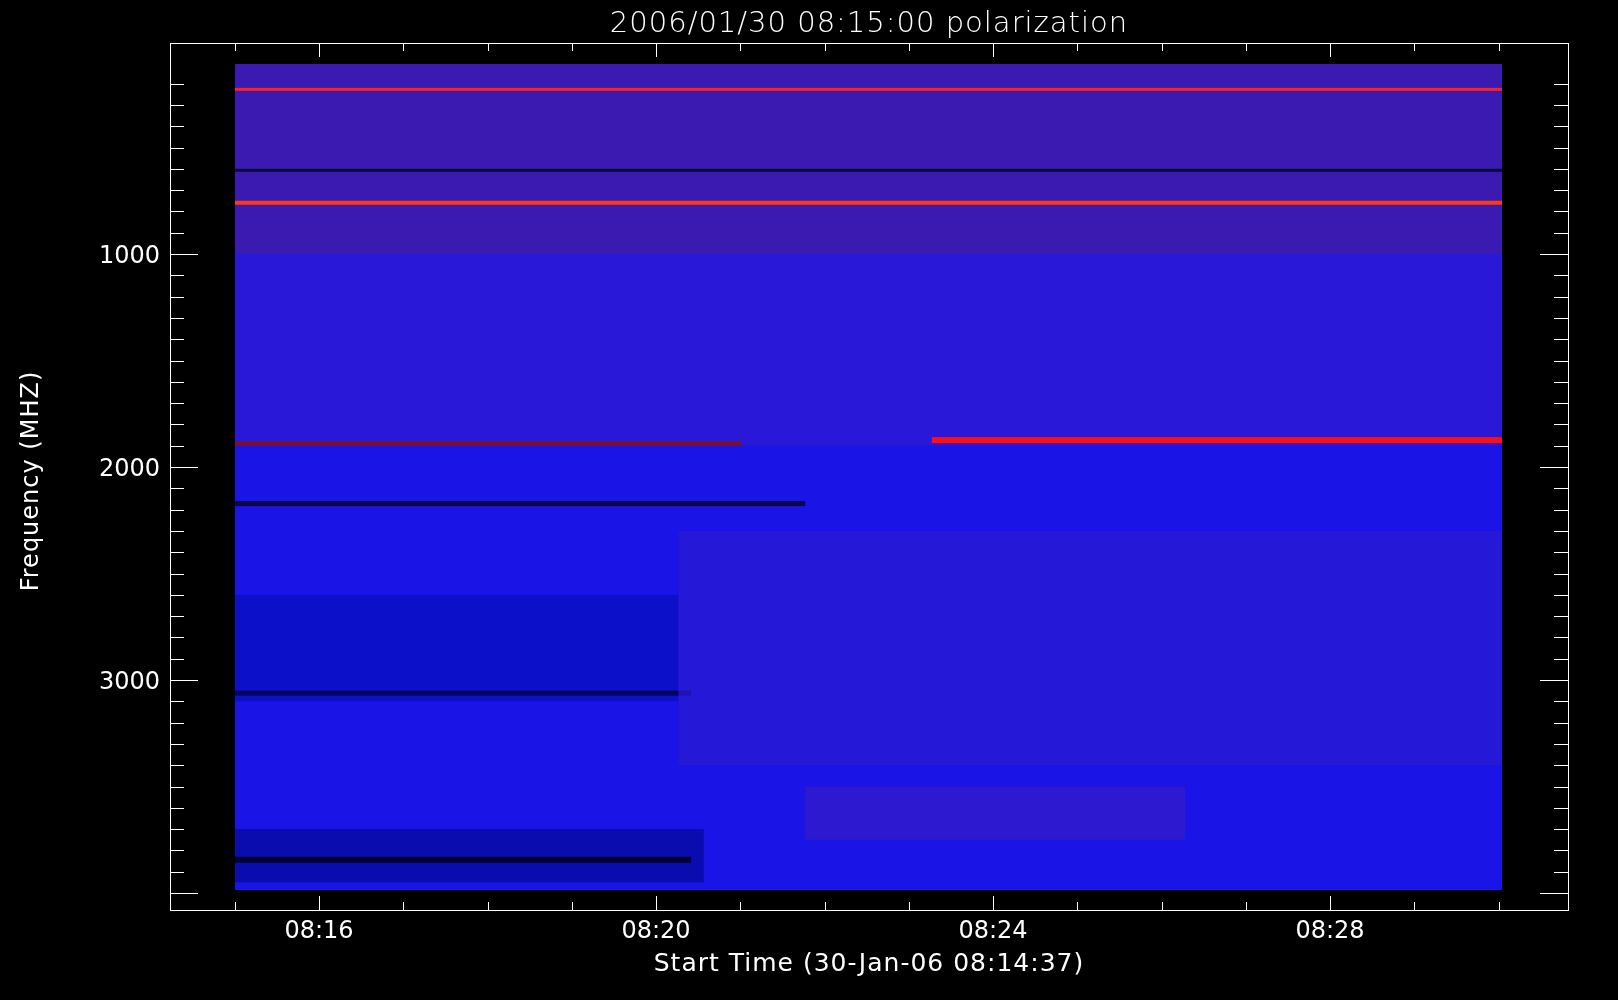 The width and height of the screenshot is (1618, 1000). What do you see at coordinates (1330, 930) in the screenshot?
I see `x-tick-label: 08:28` at bounding box center [1330, 930].